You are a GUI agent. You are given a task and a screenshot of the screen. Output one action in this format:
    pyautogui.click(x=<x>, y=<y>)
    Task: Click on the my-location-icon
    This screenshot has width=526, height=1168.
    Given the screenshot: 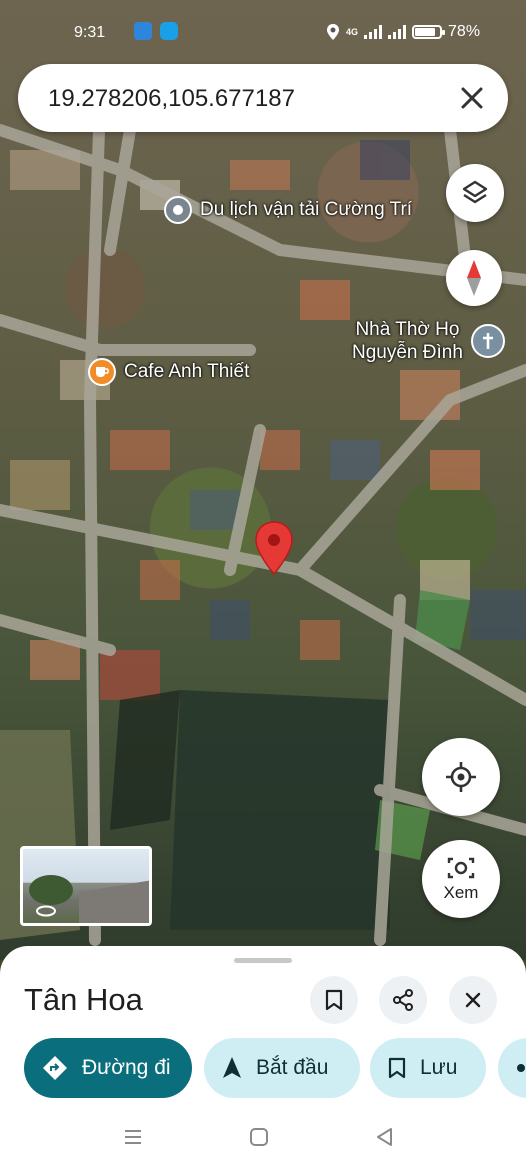 What is the action you would take?
    pyautogui.click(x=461, y=777)
    